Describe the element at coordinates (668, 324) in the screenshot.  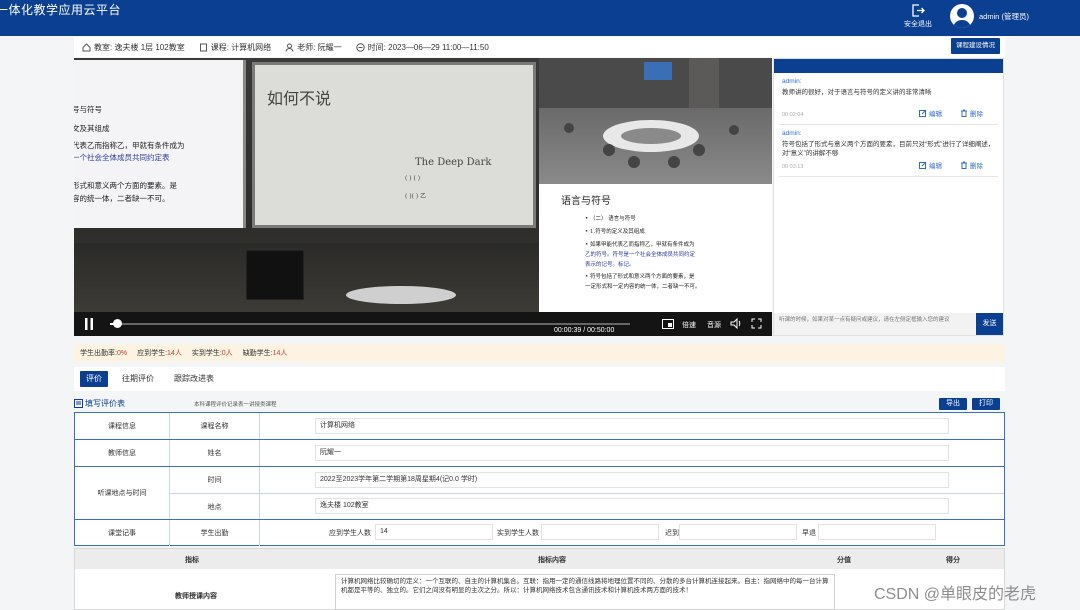
I see `screenshot-icon` at that location.